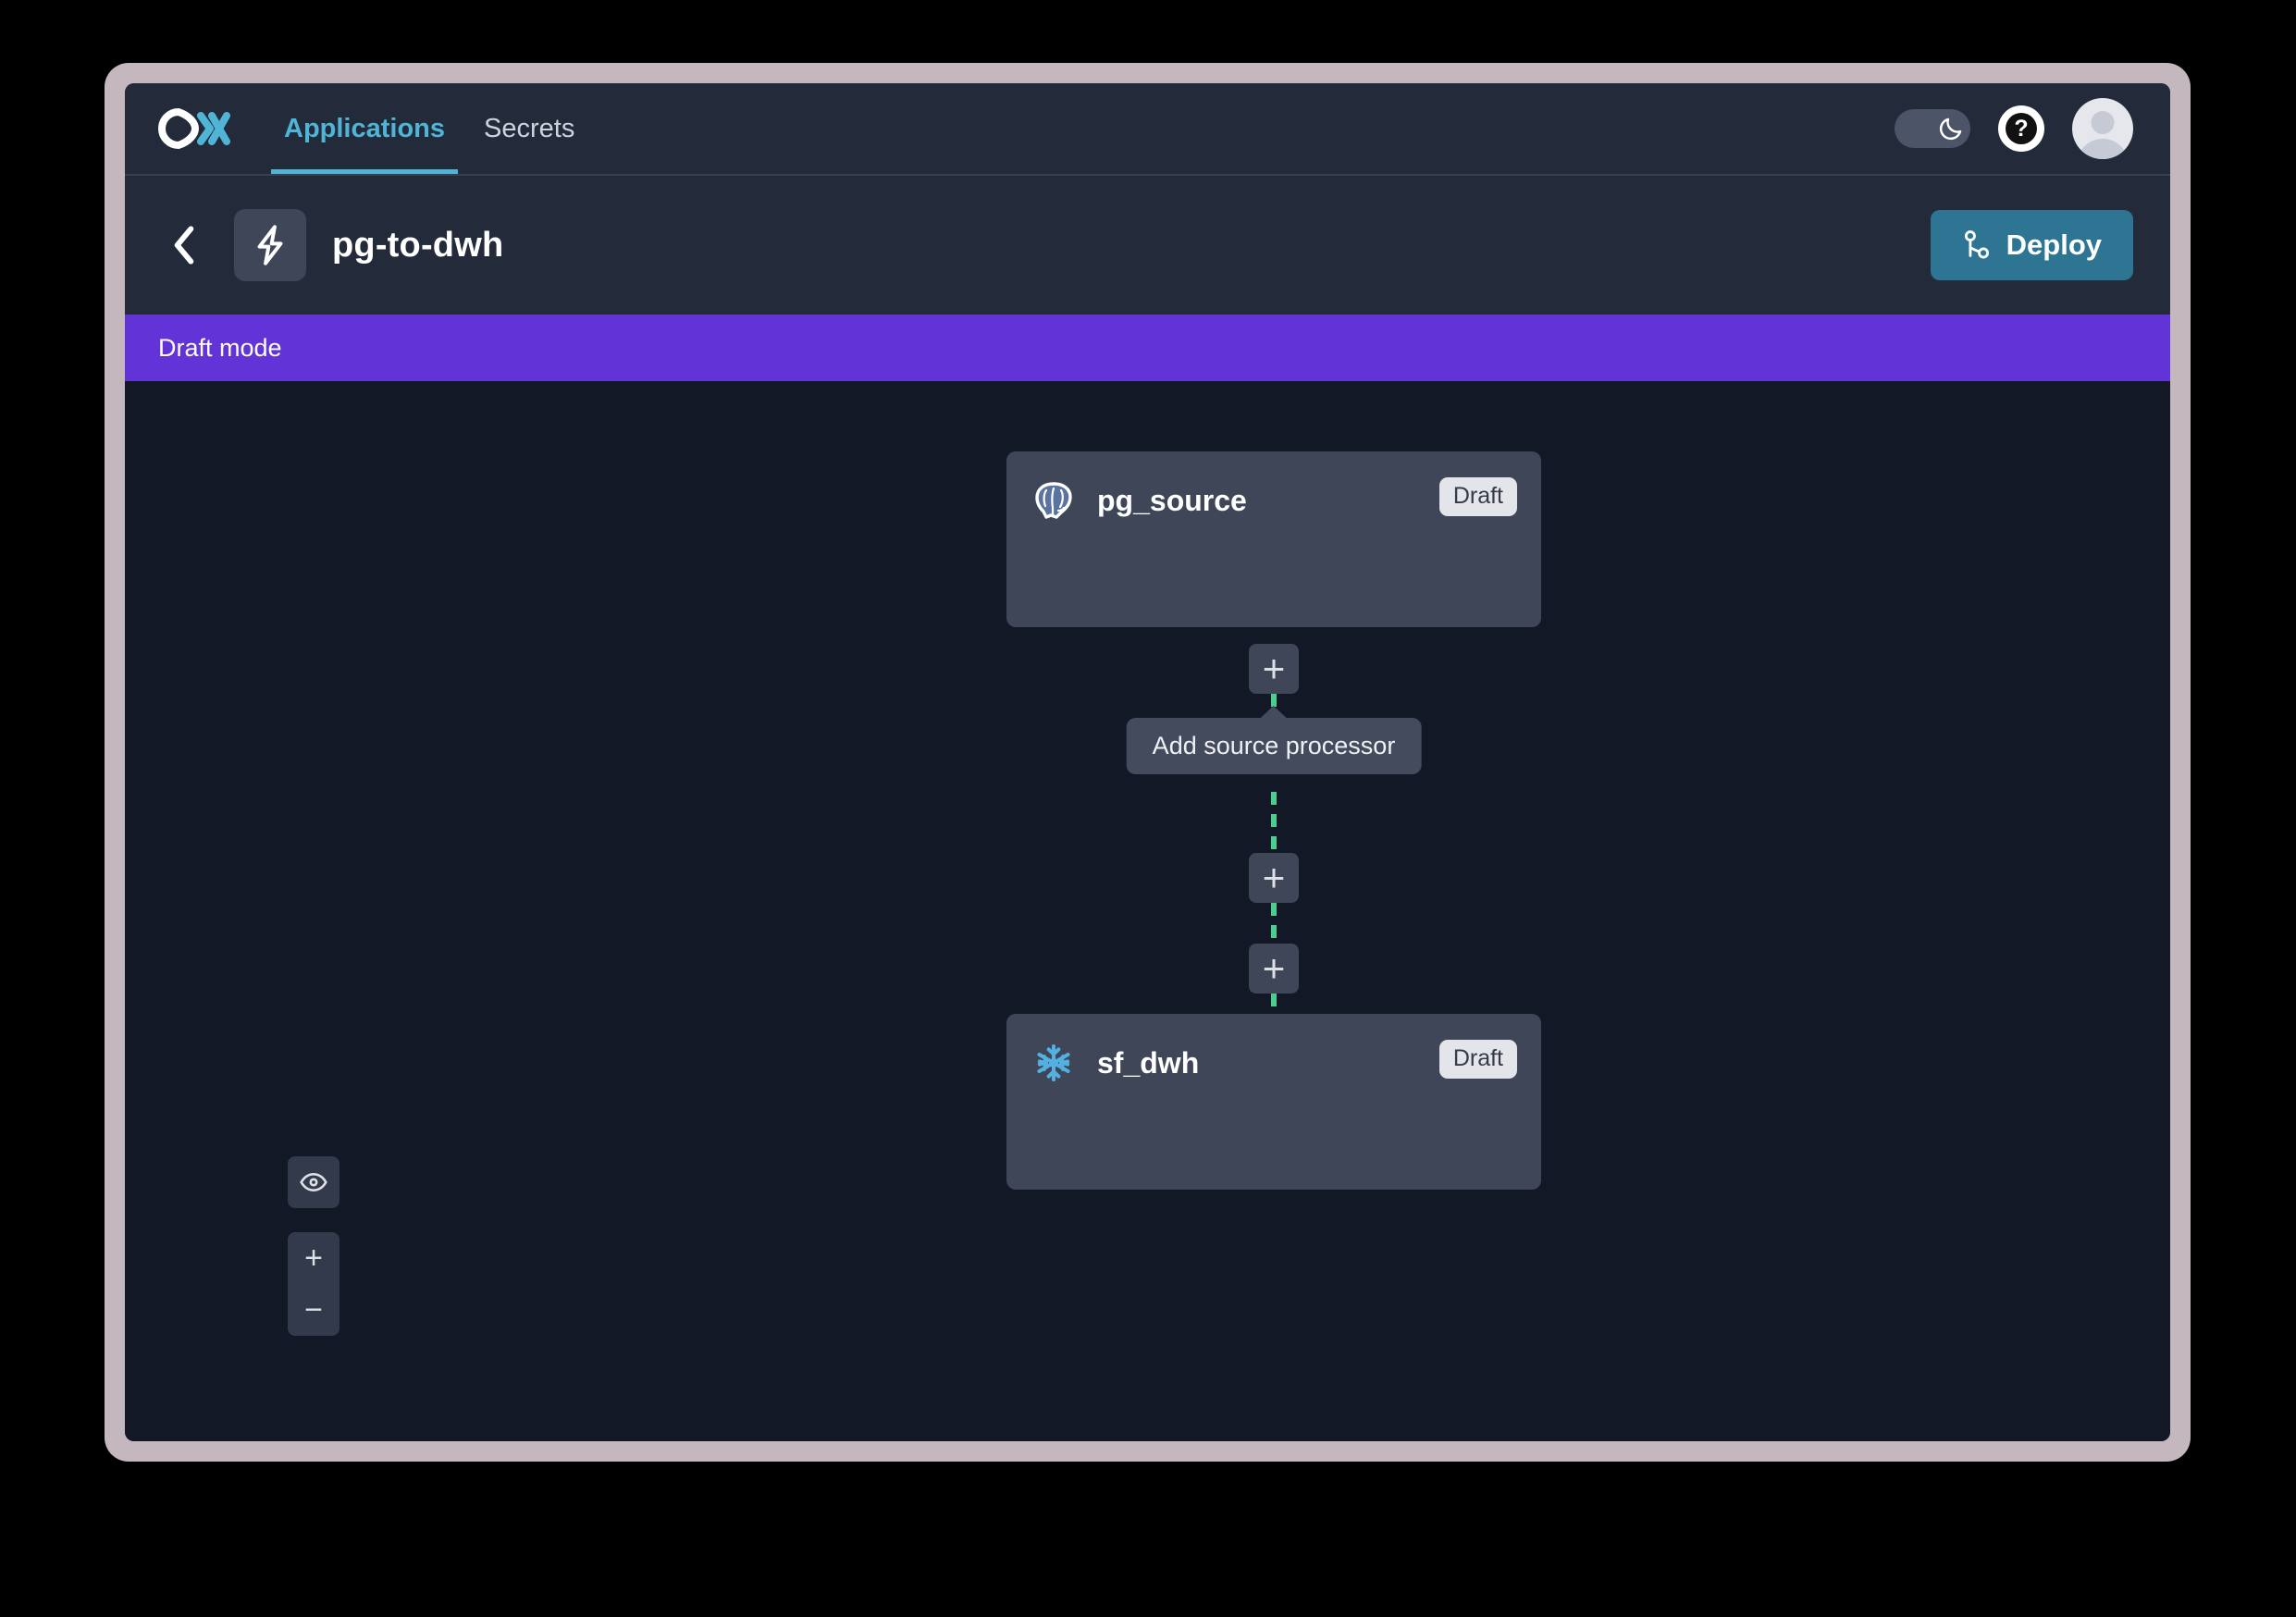 The height and width of the screenshot is (1617, 2296). I want to click on node-pg-source-status-badge: Draft, so click(1477, 496).